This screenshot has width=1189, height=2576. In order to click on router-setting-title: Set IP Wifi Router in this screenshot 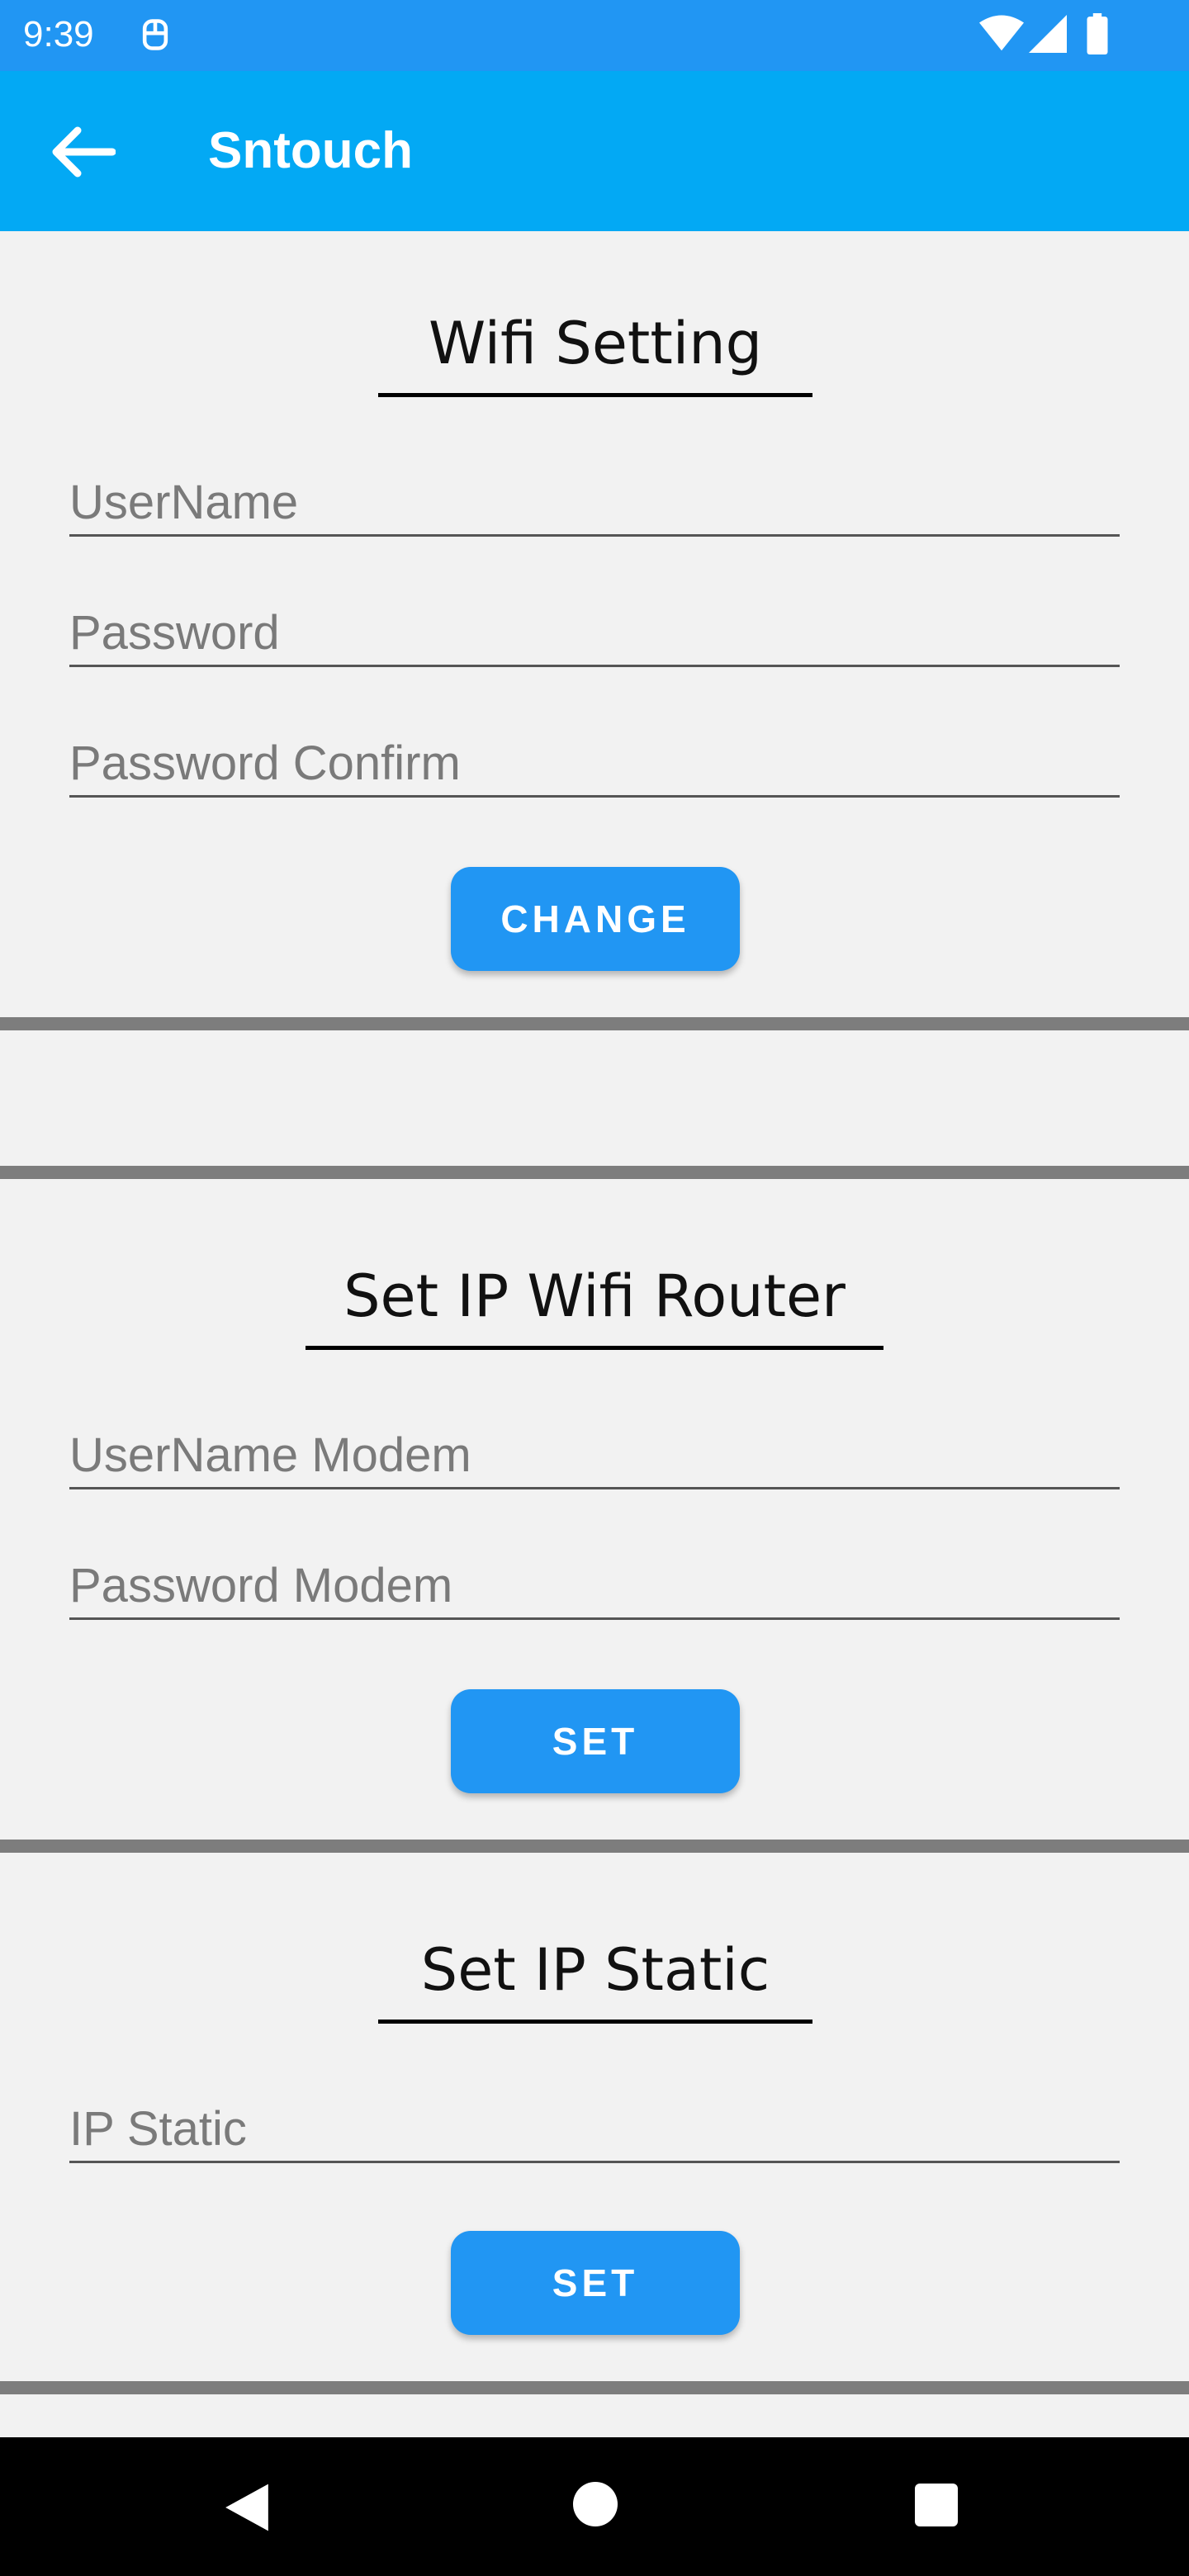, I will do `click(594, 1296)`.